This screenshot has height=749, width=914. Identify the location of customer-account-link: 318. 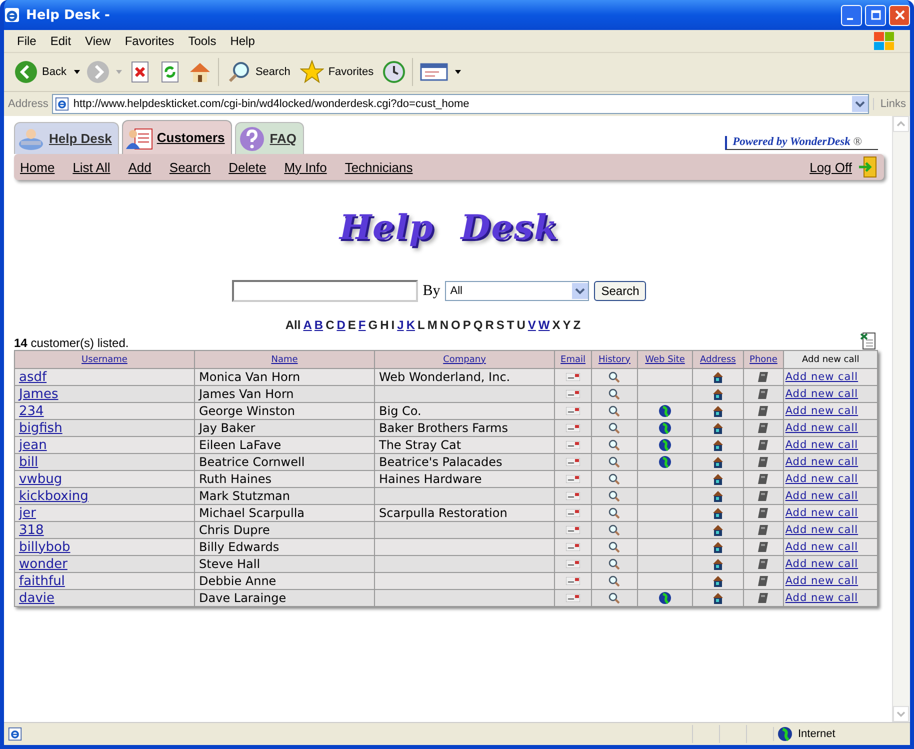
(31, 530).